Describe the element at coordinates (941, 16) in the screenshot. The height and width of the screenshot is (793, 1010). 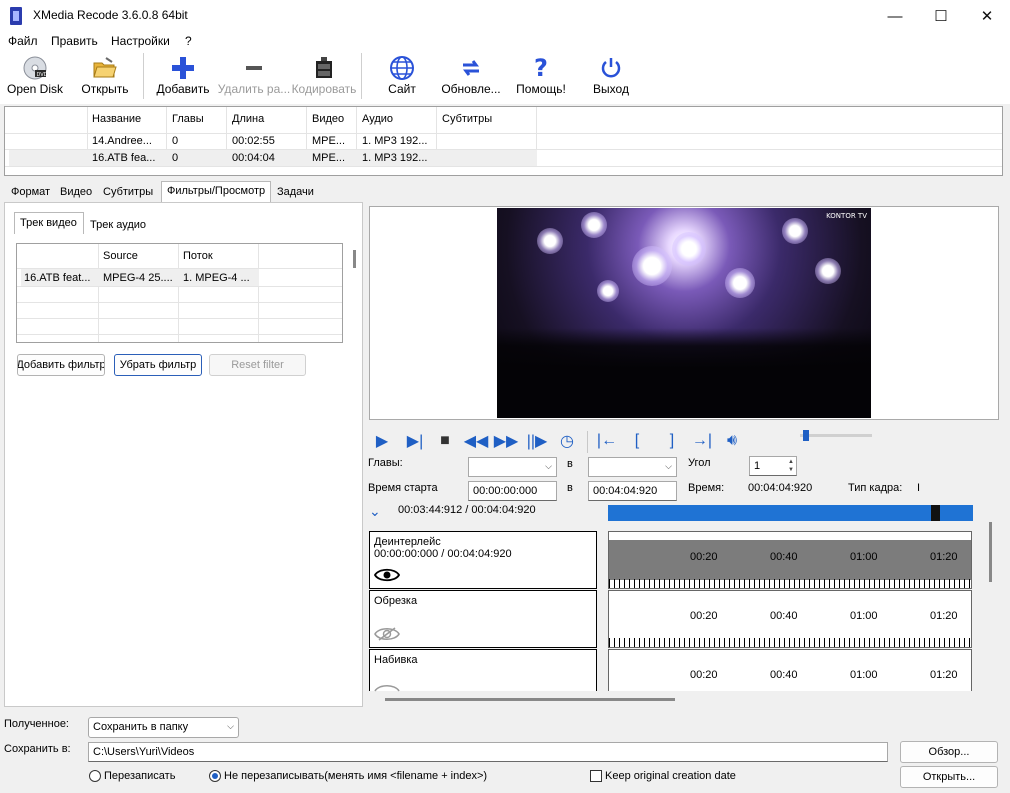
I see `maximize-button: ☐` at that location.